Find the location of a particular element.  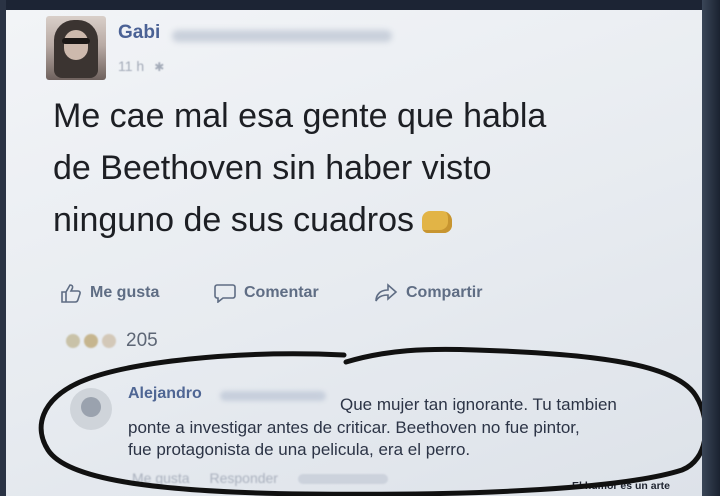

comment-footer: Me gusta Responder is located at coordinates (268, 478).